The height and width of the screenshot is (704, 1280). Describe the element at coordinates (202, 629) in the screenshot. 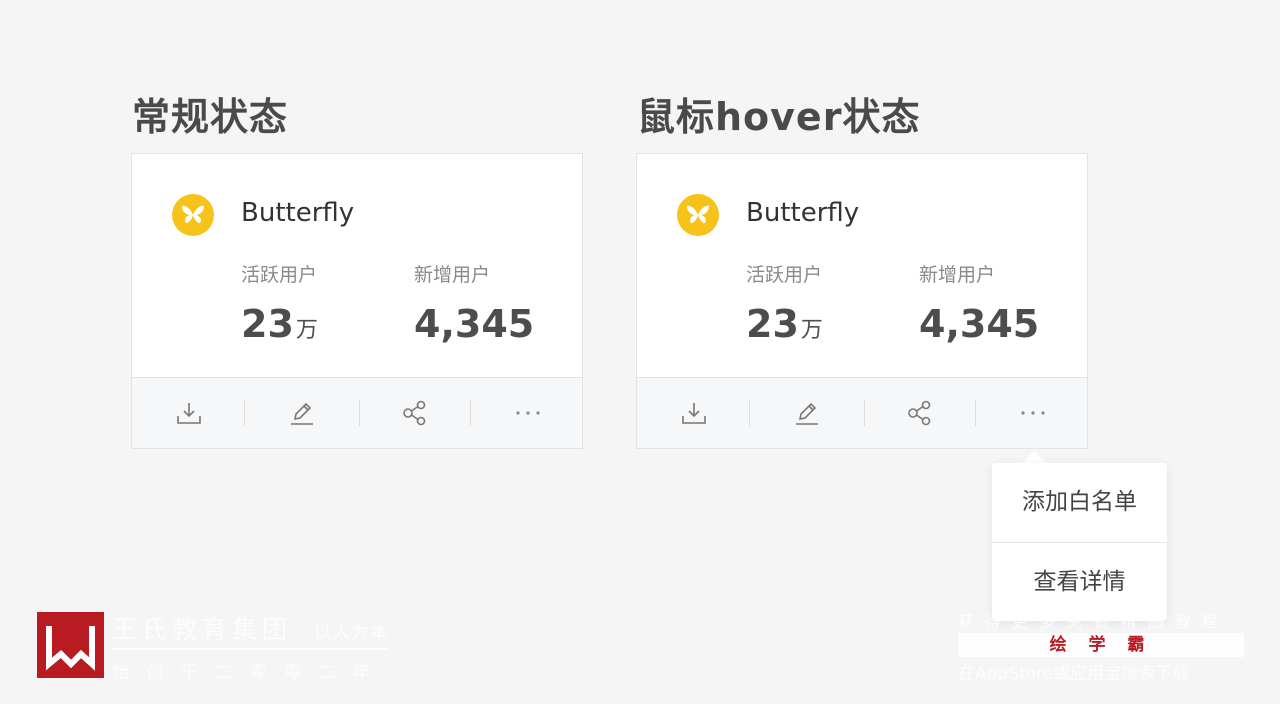

I see `watermark-brand: 王氏教育集团` at that location.